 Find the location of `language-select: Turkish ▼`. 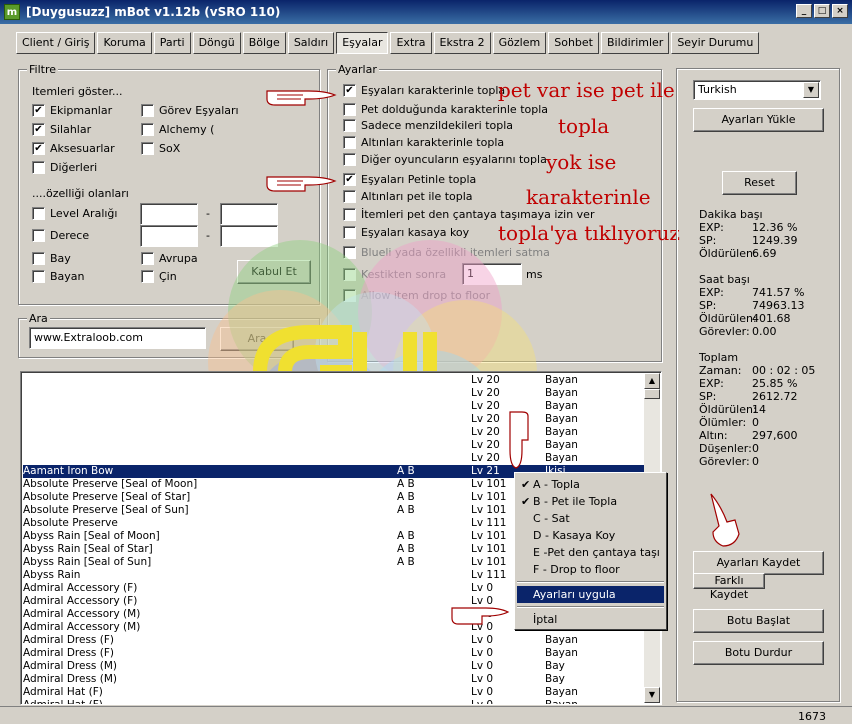

language-select: Turkish ▼ is located at coordinates (757, 90).